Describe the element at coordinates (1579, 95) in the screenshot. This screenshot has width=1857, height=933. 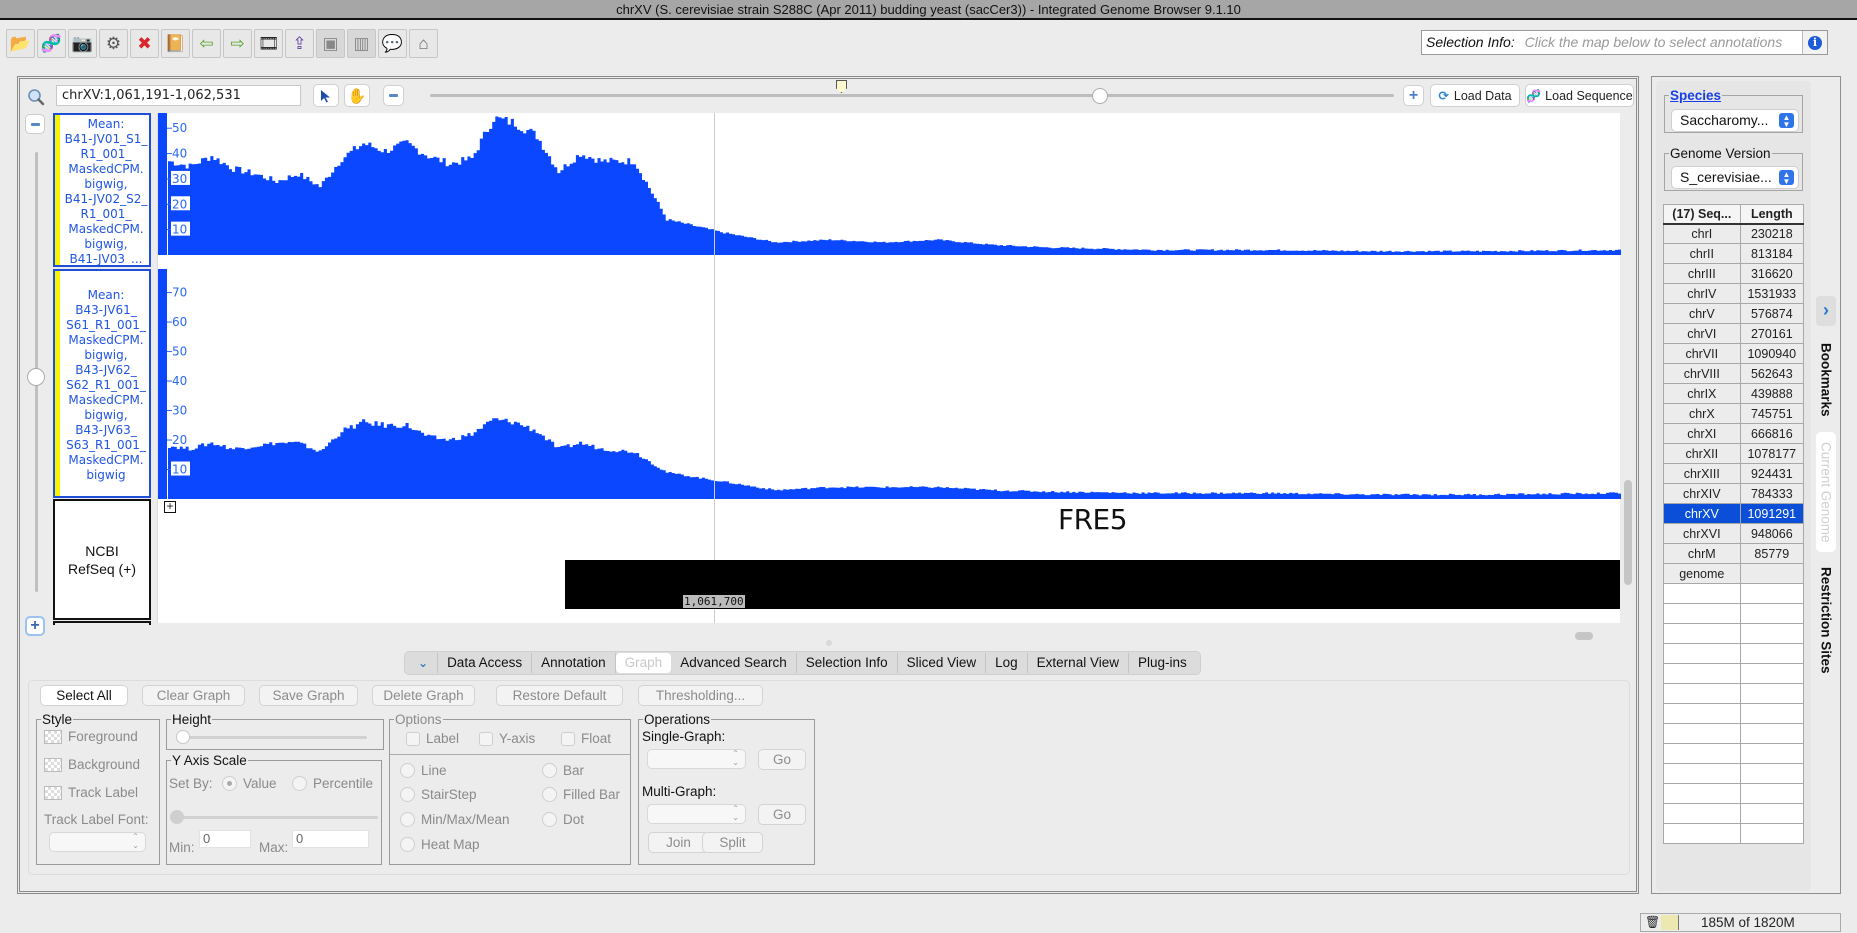
I see `load-sequence-button: 🧬 Load Sequence` at that location.